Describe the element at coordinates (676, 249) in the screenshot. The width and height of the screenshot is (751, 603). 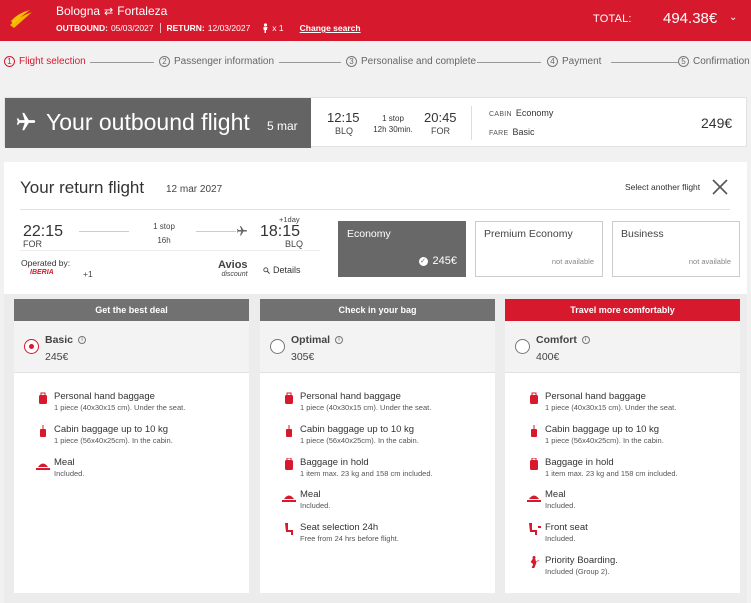
I see `cabin-option-business: Business not available` at that location.